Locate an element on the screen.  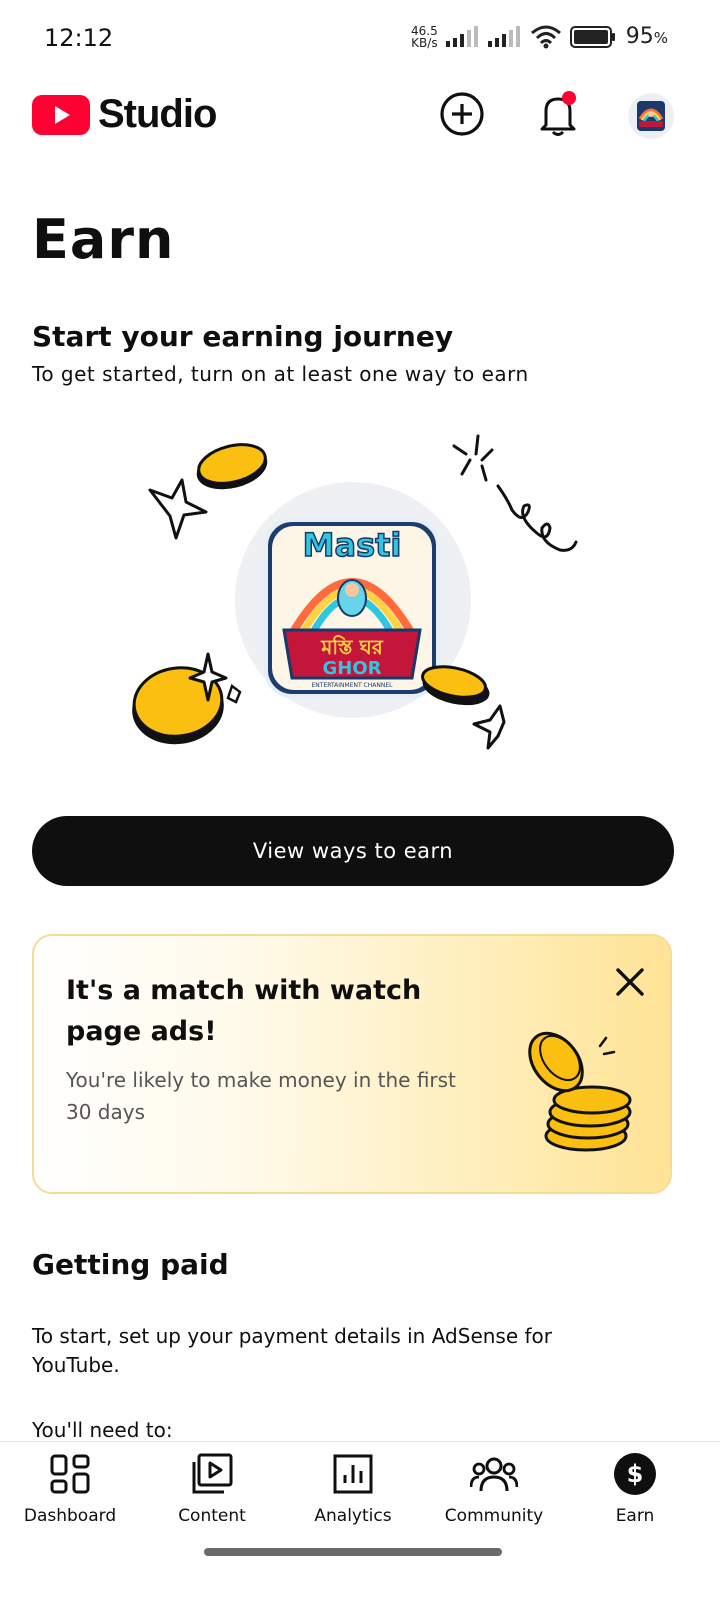
status-time: 12:12 is located at coordinates (79, 38).